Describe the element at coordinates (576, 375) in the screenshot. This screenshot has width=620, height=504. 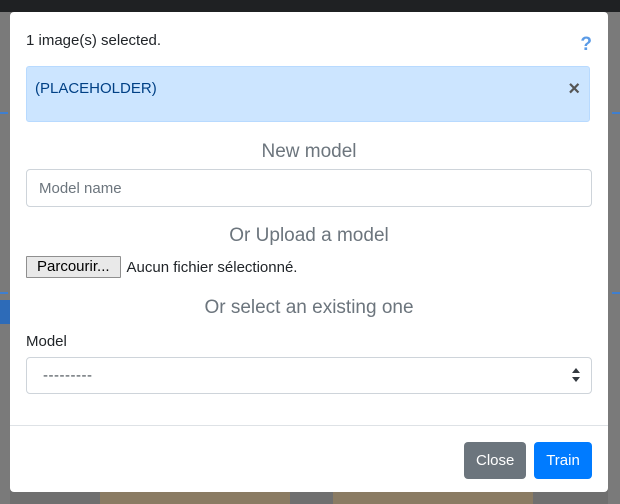
I see `select-caret-icon` at that location.